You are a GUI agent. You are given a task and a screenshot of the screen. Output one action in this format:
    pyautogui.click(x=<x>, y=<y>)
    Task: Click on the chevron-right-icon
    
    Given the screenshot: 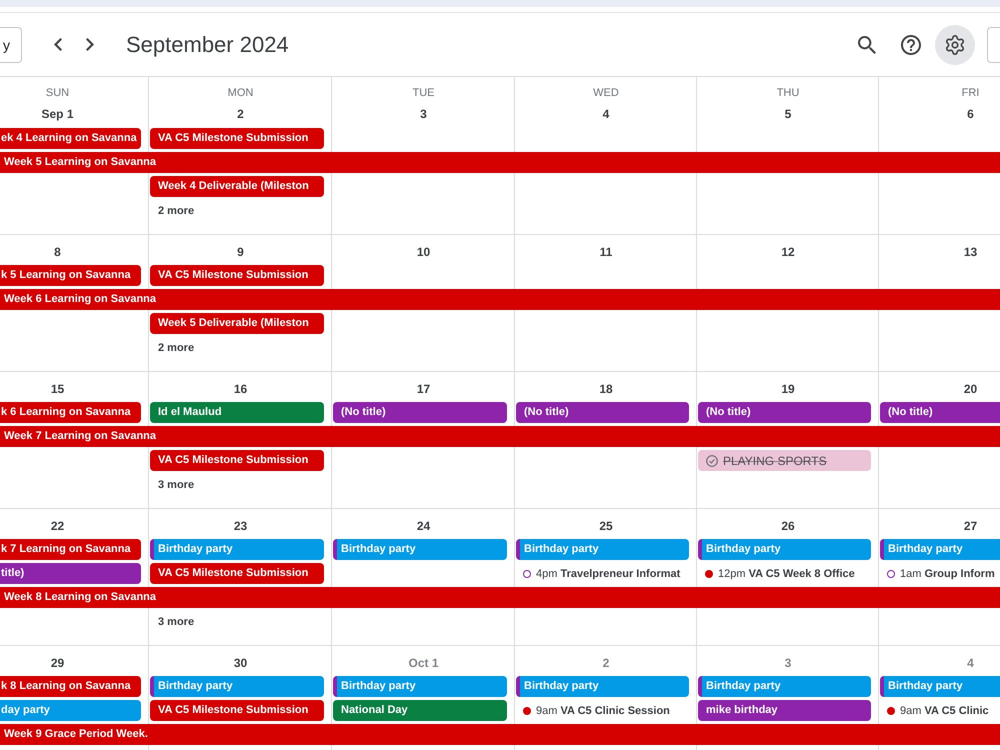 What is the action you would take?
    pyautogui.click(x=90, y=44)
    